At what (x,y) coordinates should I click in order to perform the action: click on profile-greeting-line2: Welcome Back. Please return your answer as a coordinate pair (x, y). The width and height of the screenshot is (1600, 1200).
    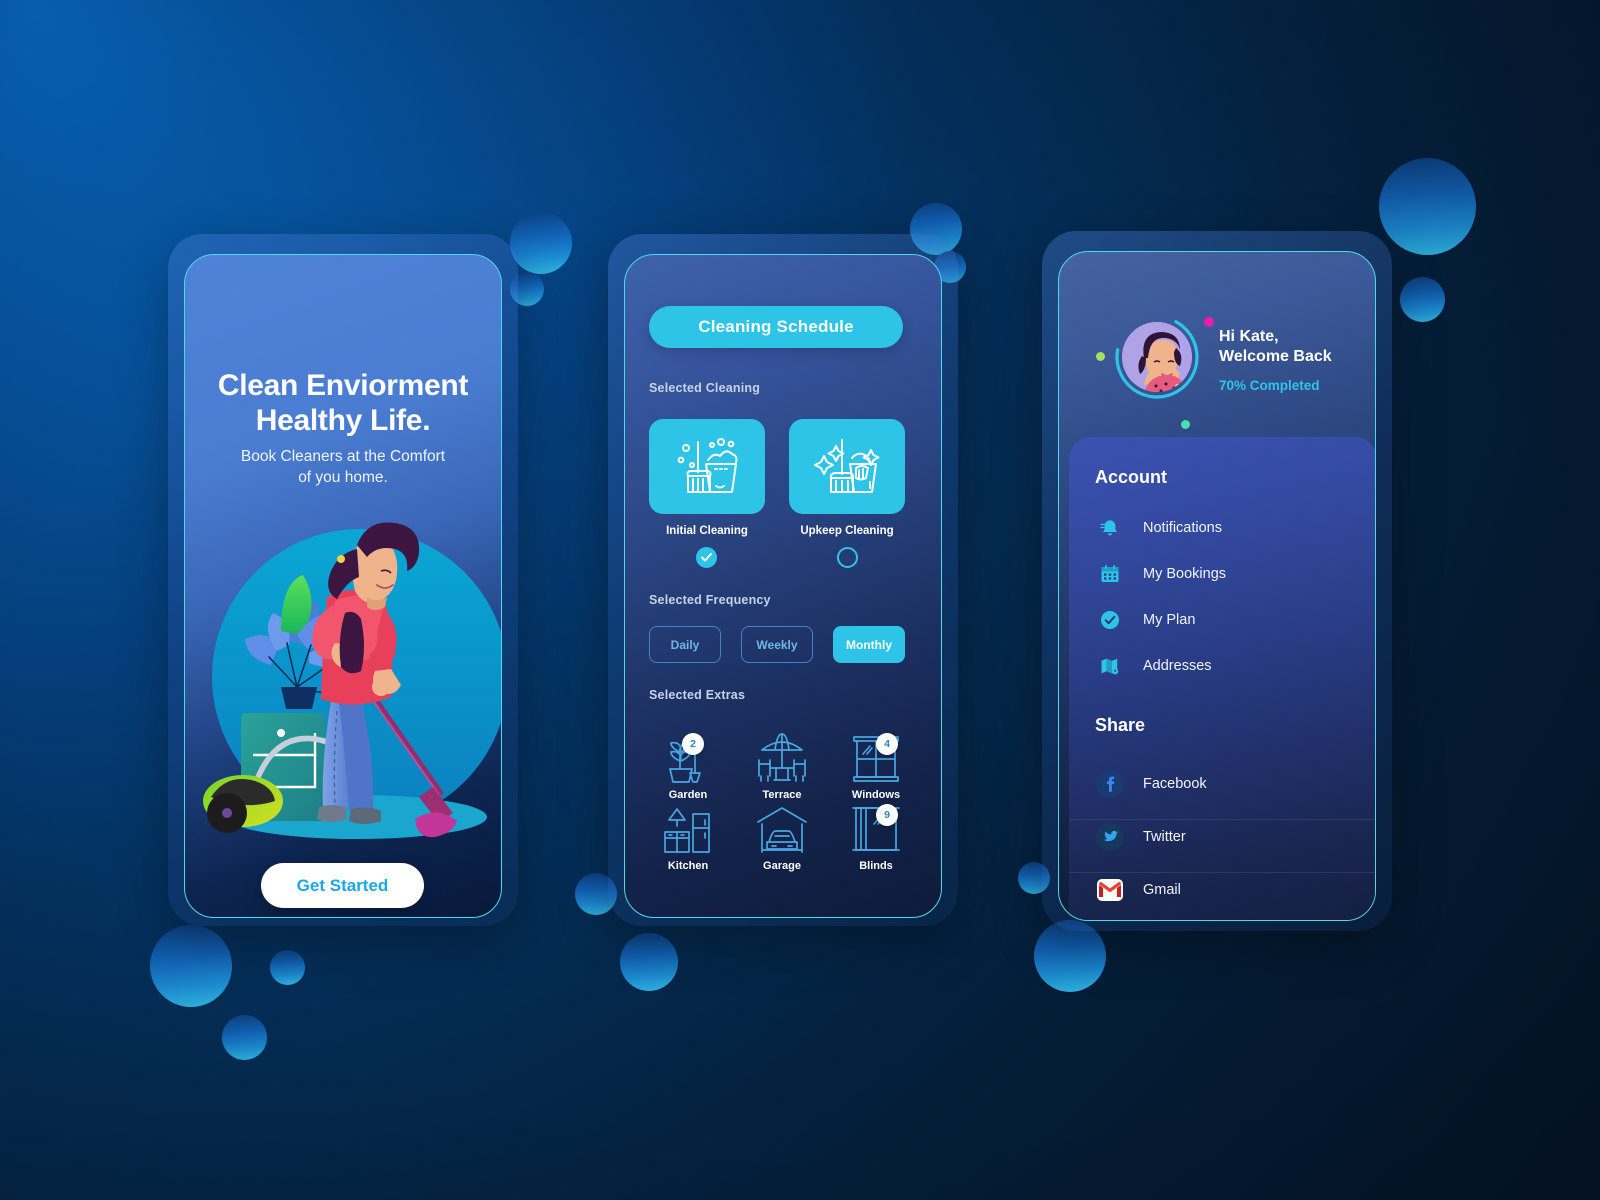
    Looking at the image, I should click on (1275, 356).